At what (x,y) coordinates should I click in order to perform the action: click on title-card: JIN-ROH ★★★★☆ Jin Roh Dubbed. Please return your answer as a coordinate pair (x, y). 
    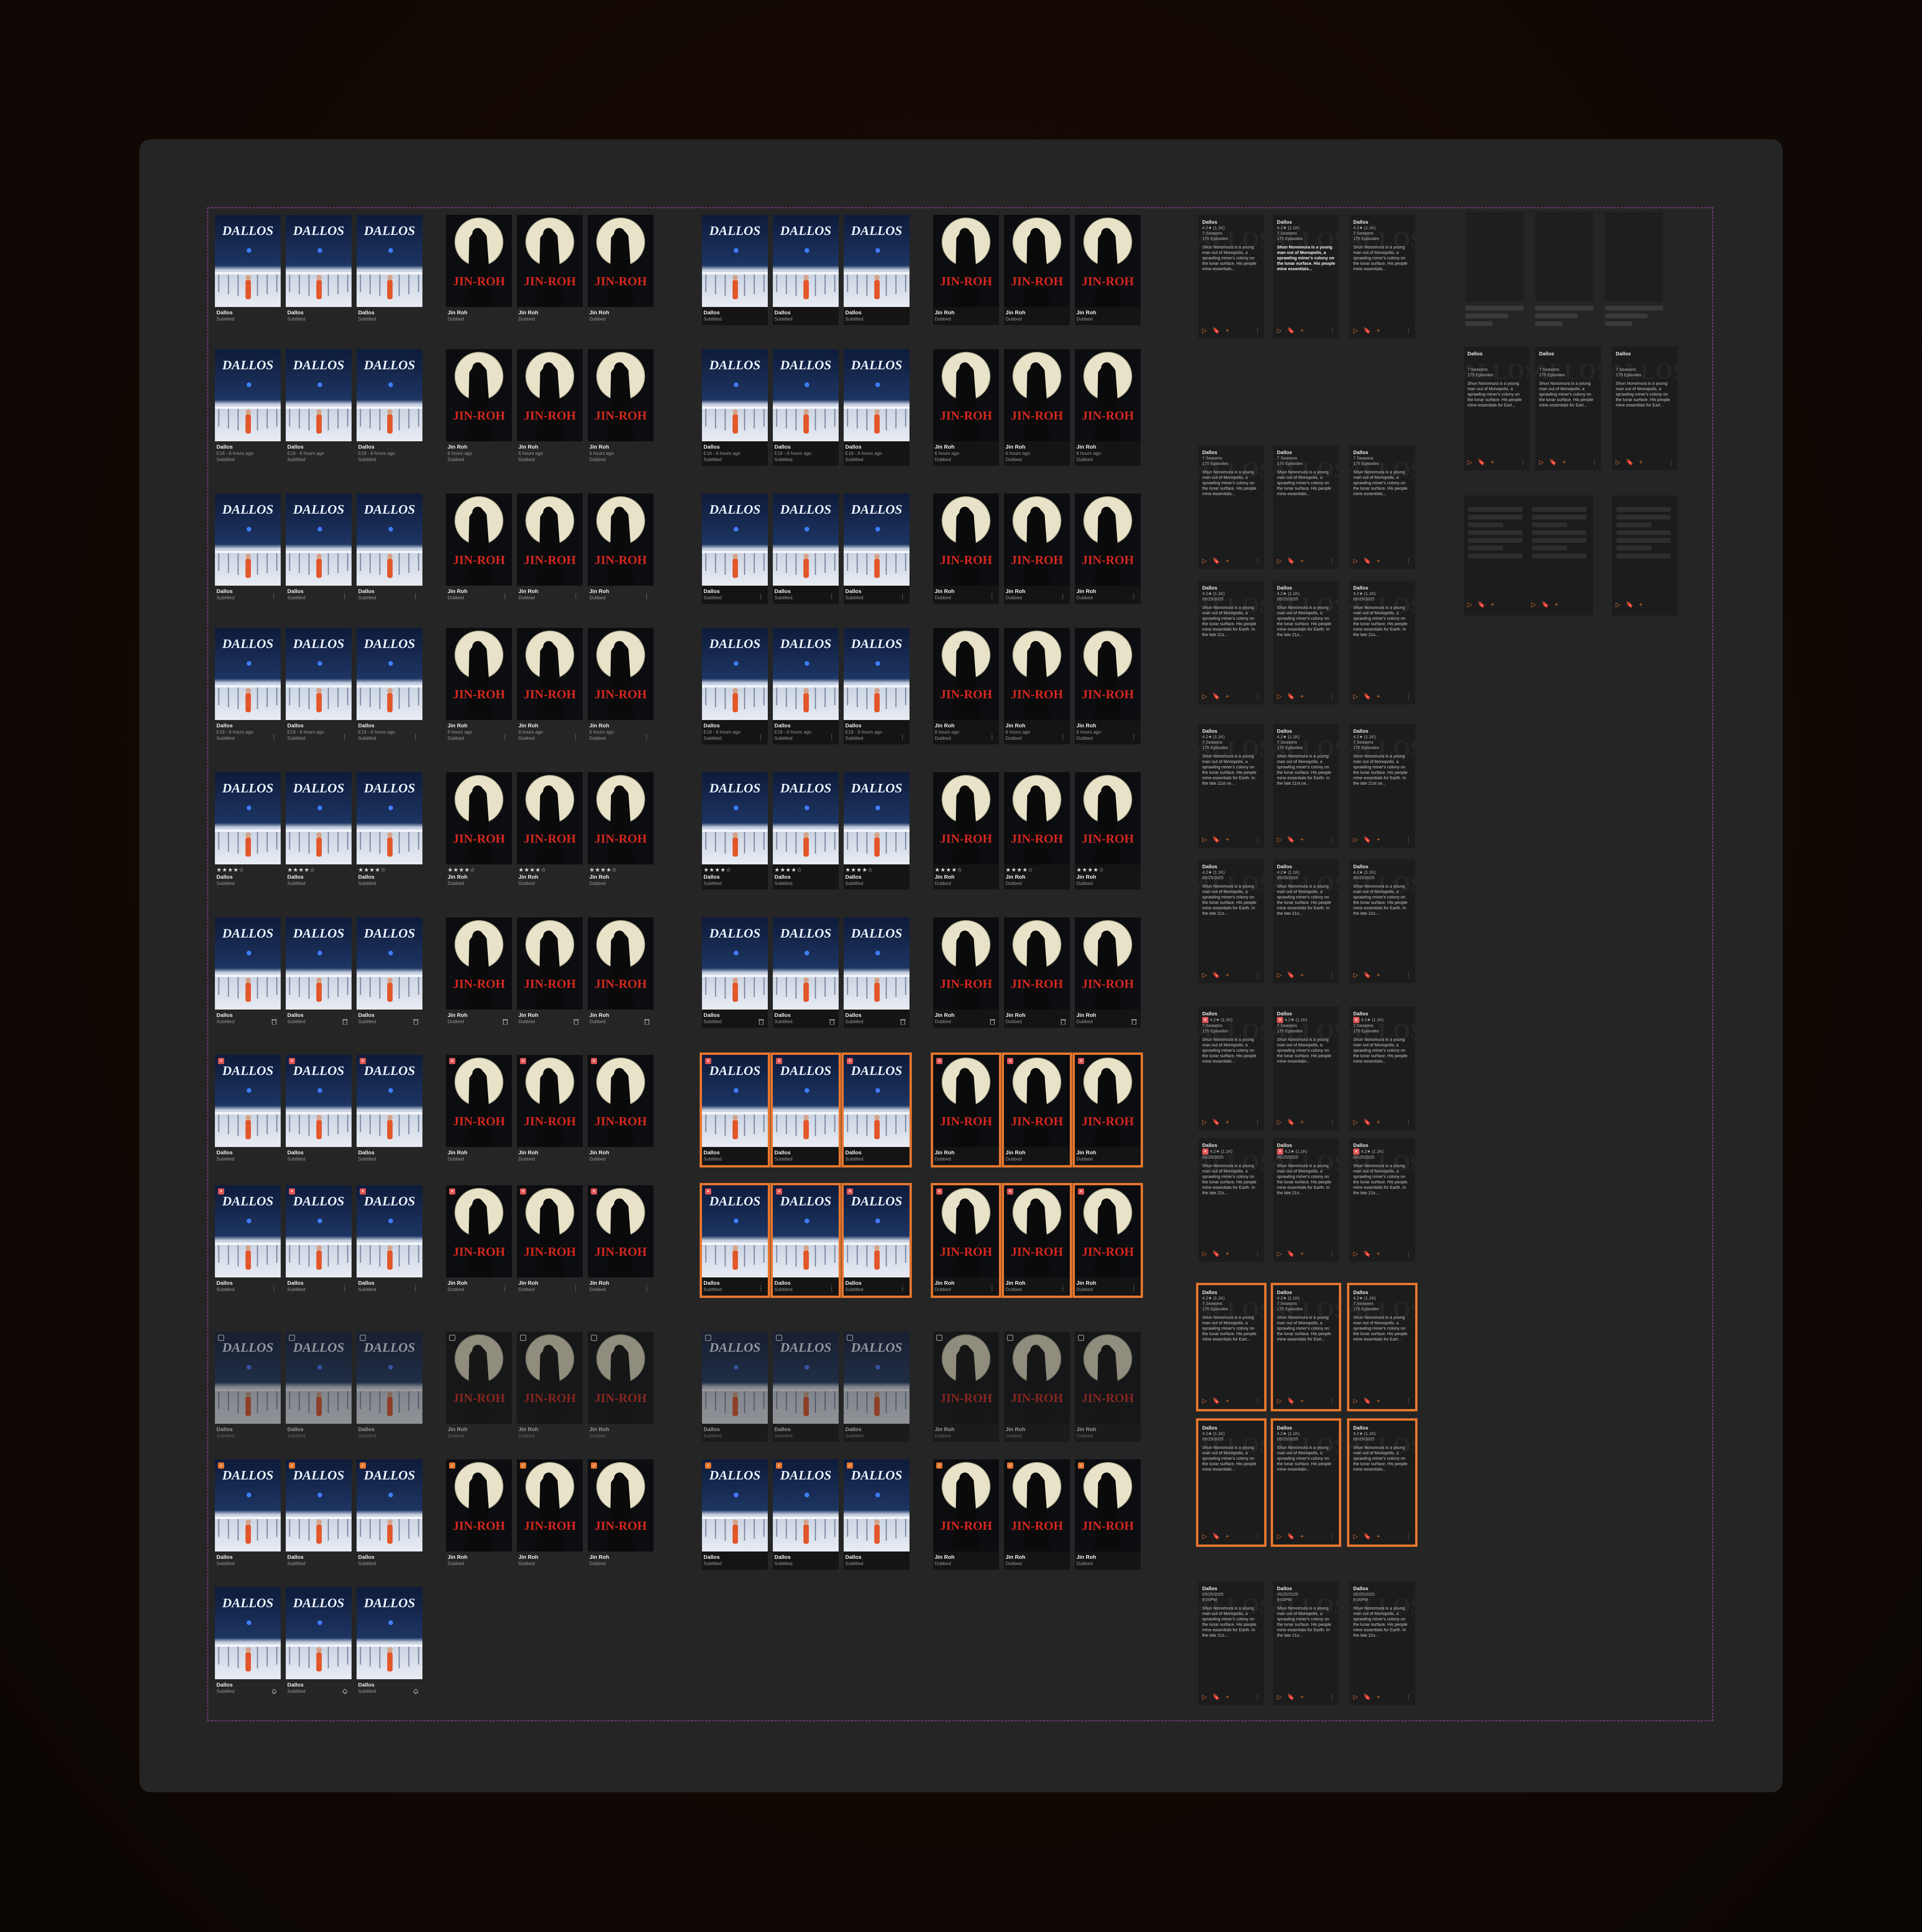
    Looking at the image, I should click on (479, 831).